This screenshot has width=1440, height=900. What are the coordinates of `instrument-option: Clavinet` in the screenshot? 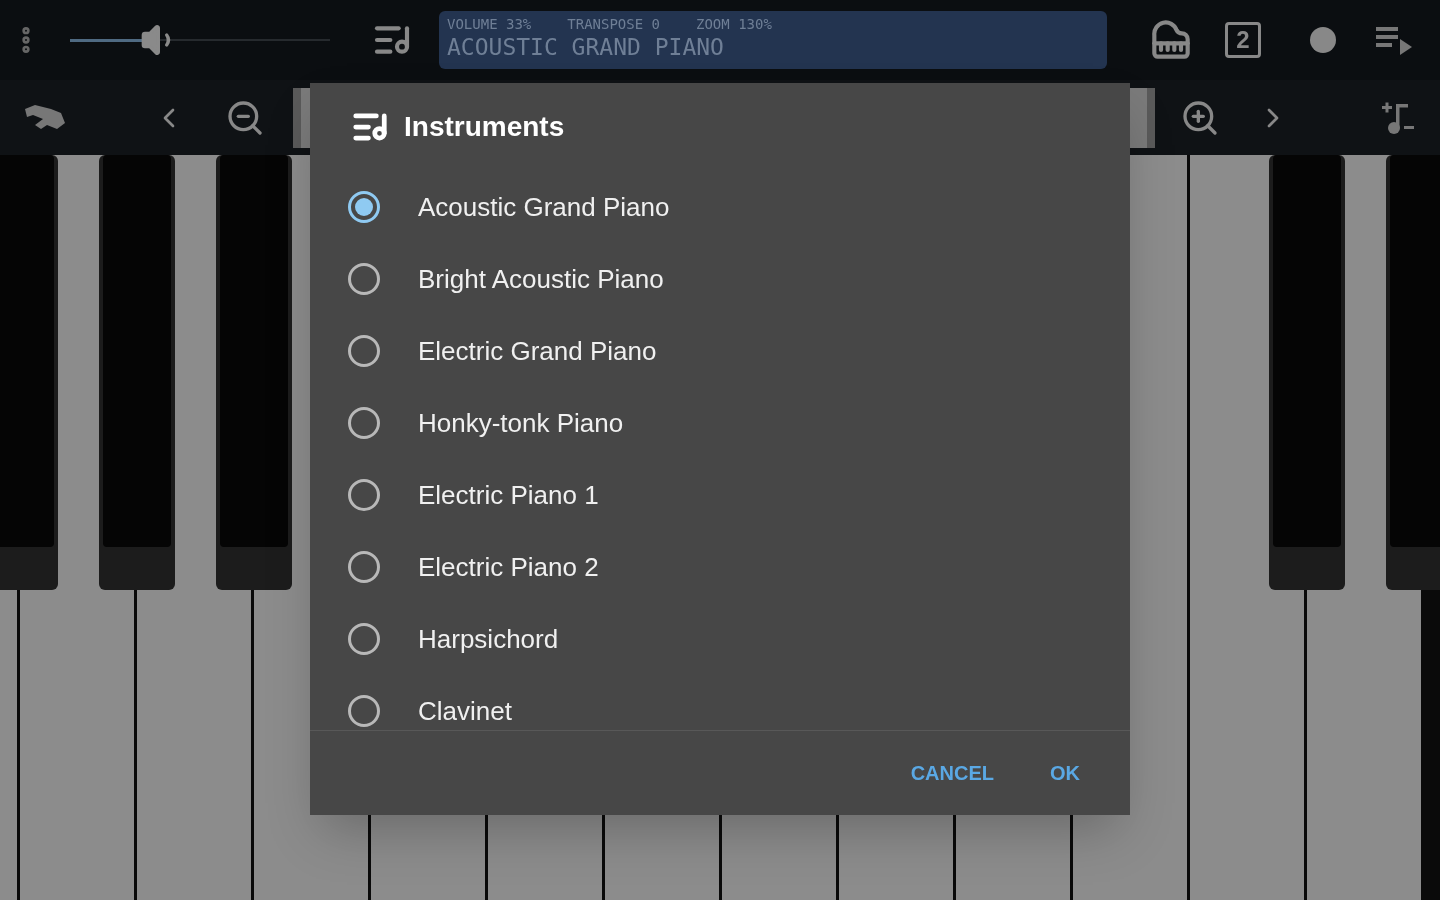 It's located at (720, 702).